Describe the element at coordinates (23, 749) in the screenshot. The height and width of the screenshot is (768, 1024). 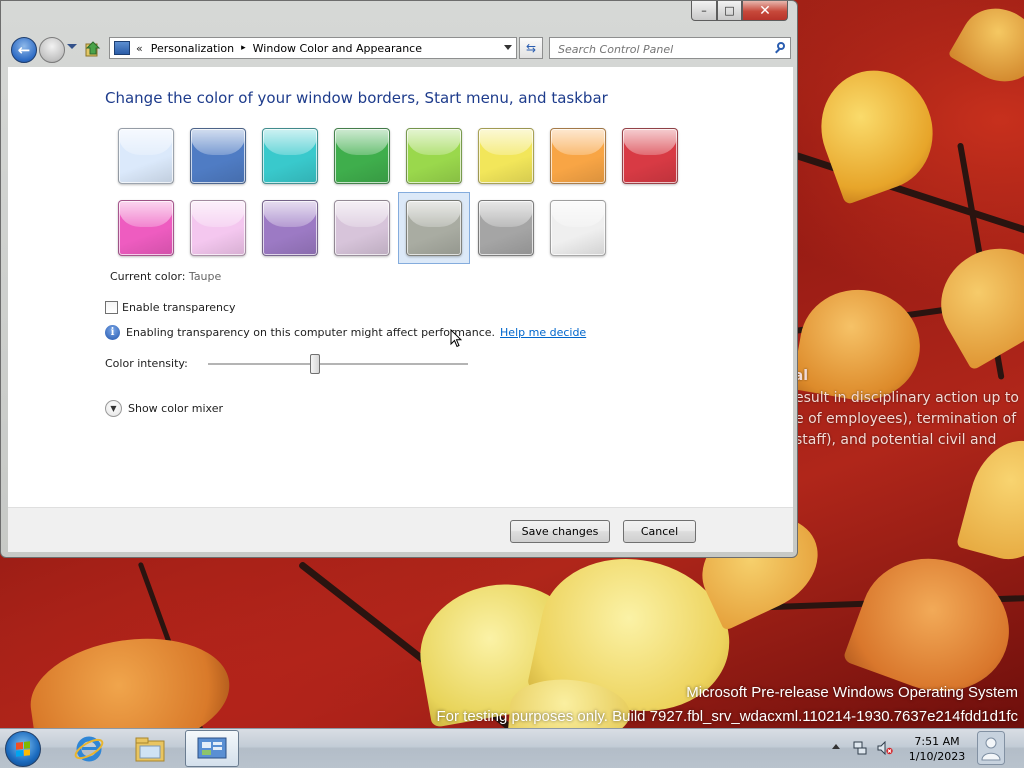
I see `start-button` at that location.